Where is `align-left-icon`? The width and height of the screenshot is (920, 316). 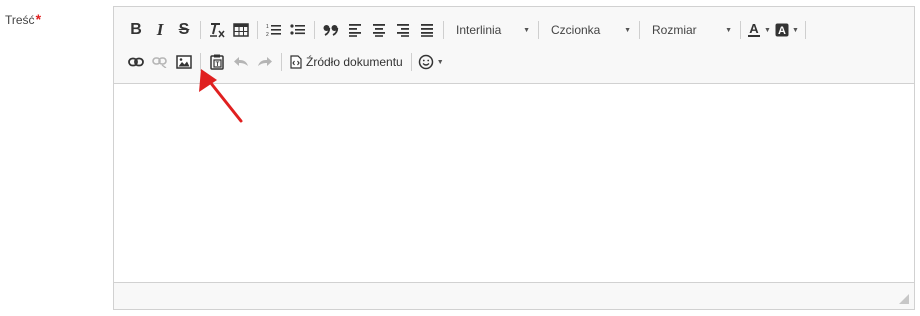
align-left-icon is located at coordinates (355, 30).